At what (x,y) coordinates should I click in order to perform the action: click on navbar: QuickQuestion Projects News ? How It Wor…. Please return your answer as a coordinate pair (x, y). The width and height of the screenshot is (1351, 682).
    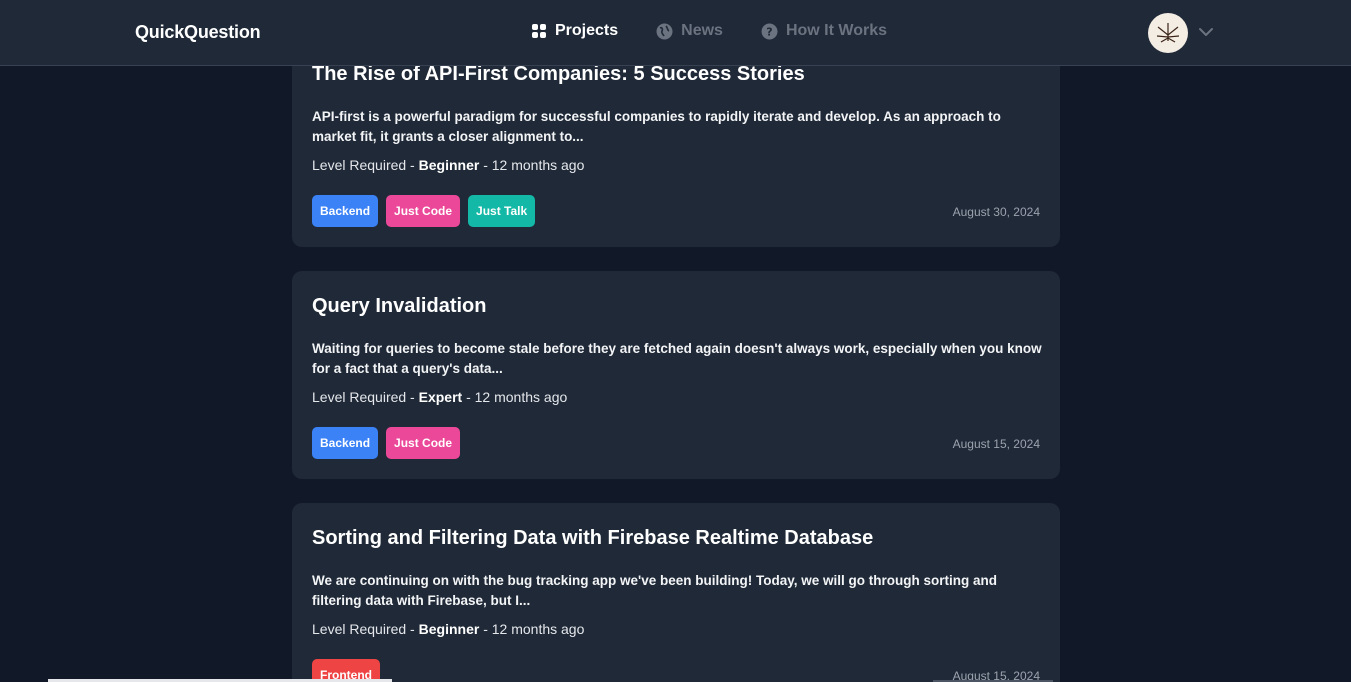
    Looking at the image, I should click on (675, 33).